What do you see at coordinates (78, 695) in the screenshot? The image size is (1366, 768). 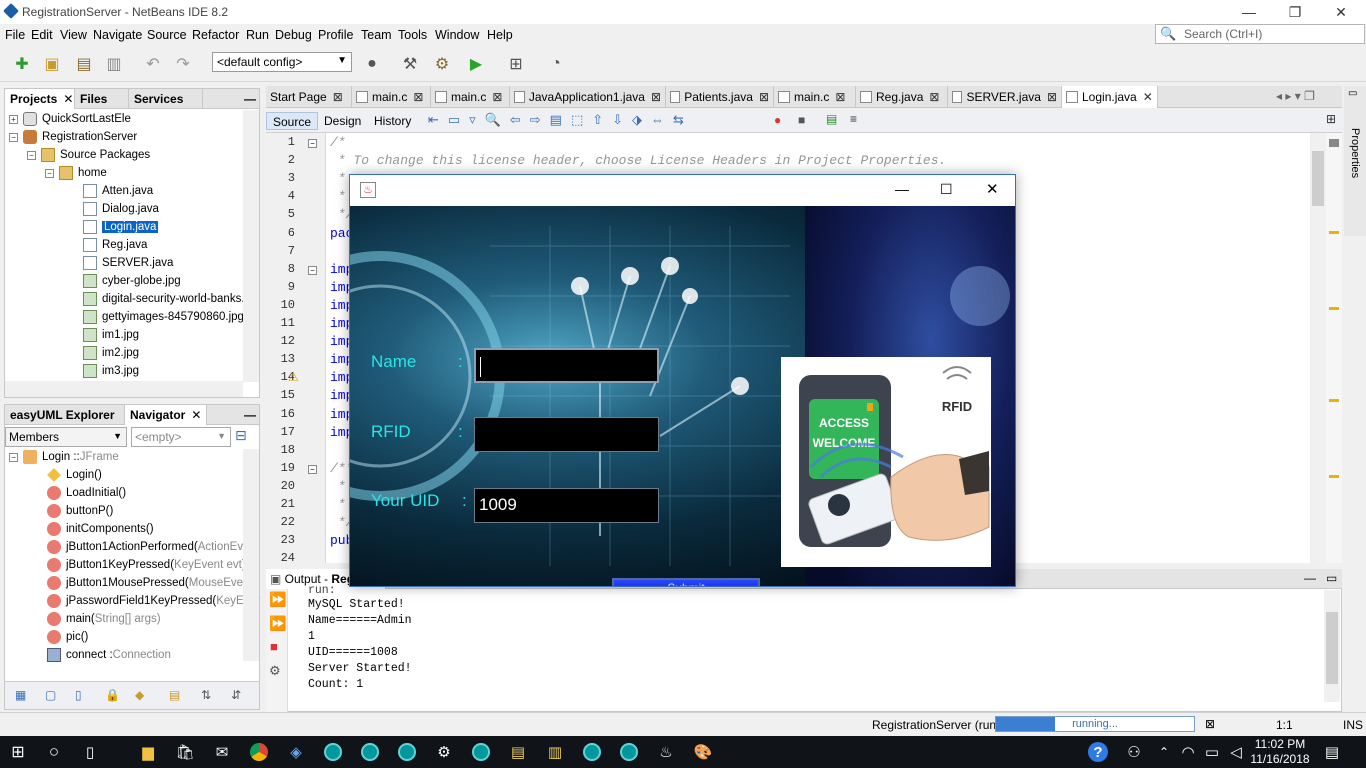 I see `filter-nonpublic-icon: ▯` at bounding box center [78, 695].